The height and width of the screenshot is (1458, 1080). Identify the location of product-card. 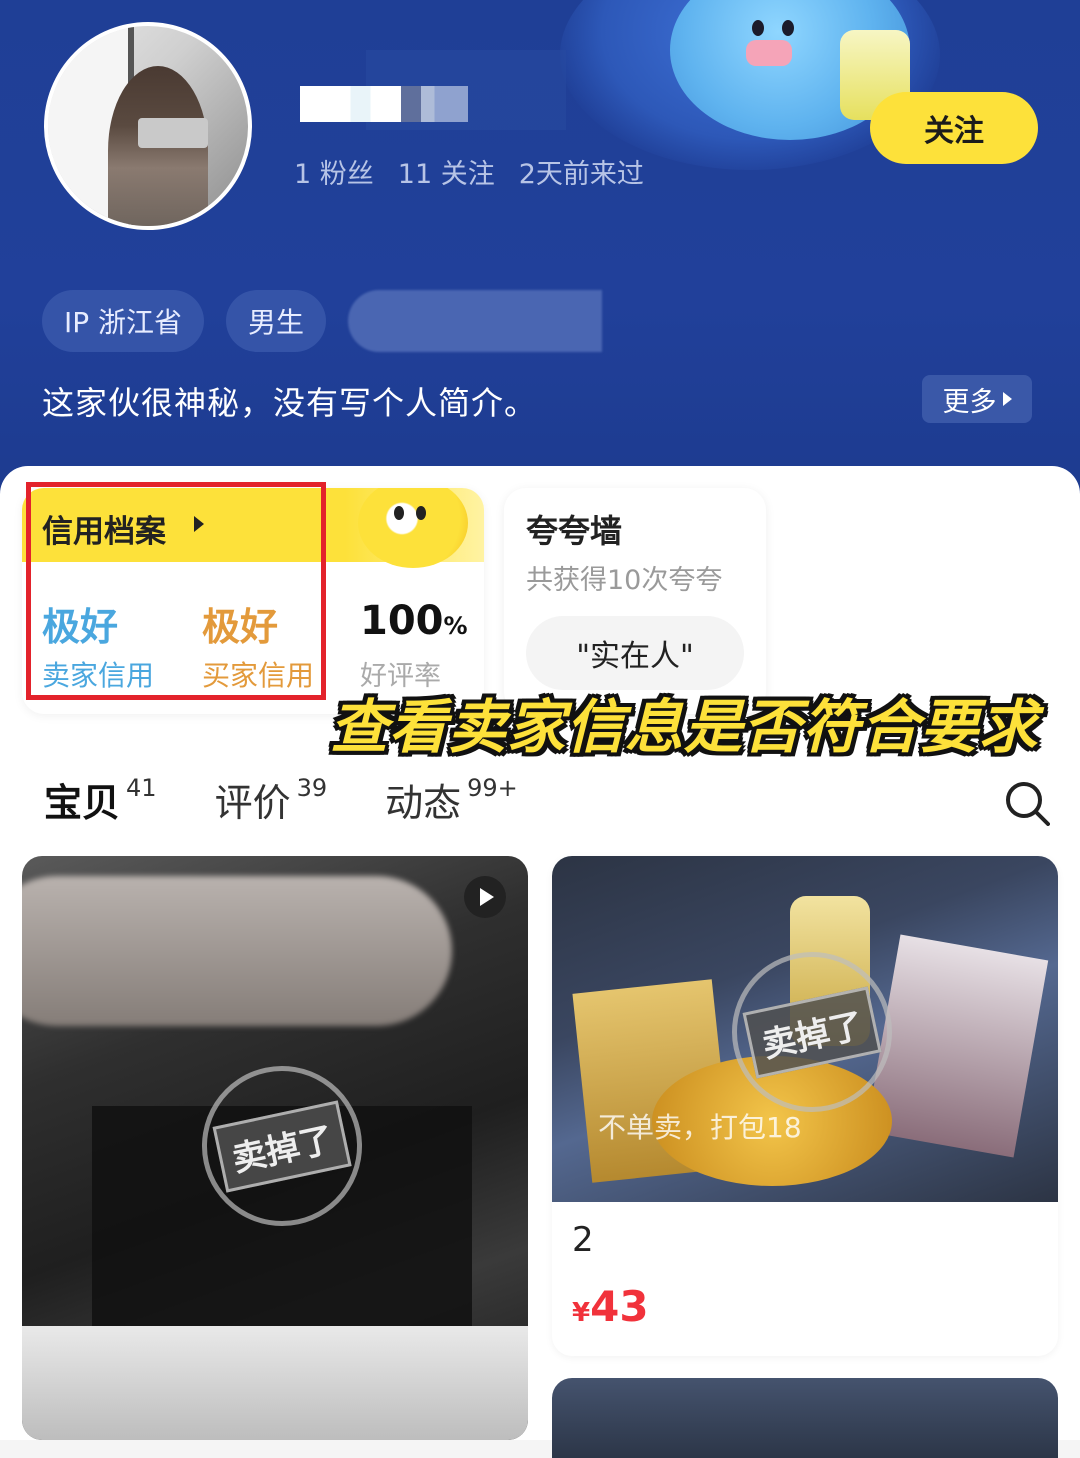
(805, 1418).